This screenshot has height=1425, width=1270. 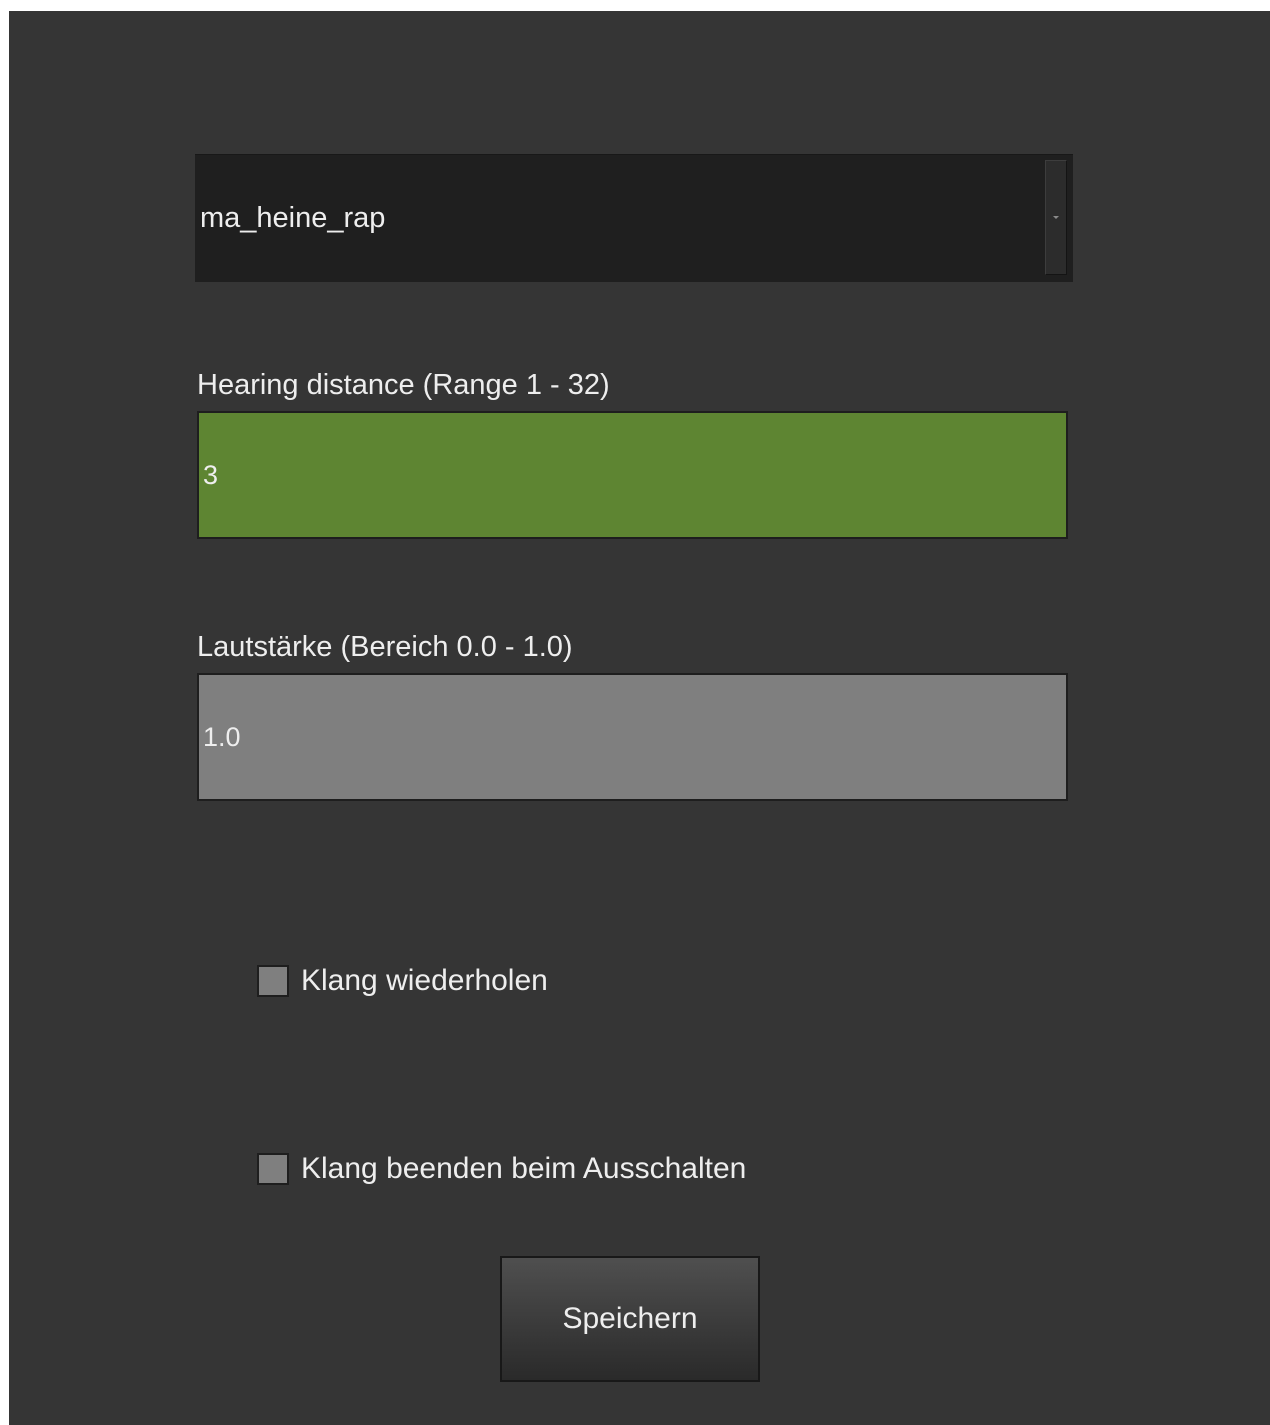 What do you see at coordinates (634, 218) in the screenshot?
I see `sound-select-dropdown: ma_heine_rap` at bounding box center [634, 218].